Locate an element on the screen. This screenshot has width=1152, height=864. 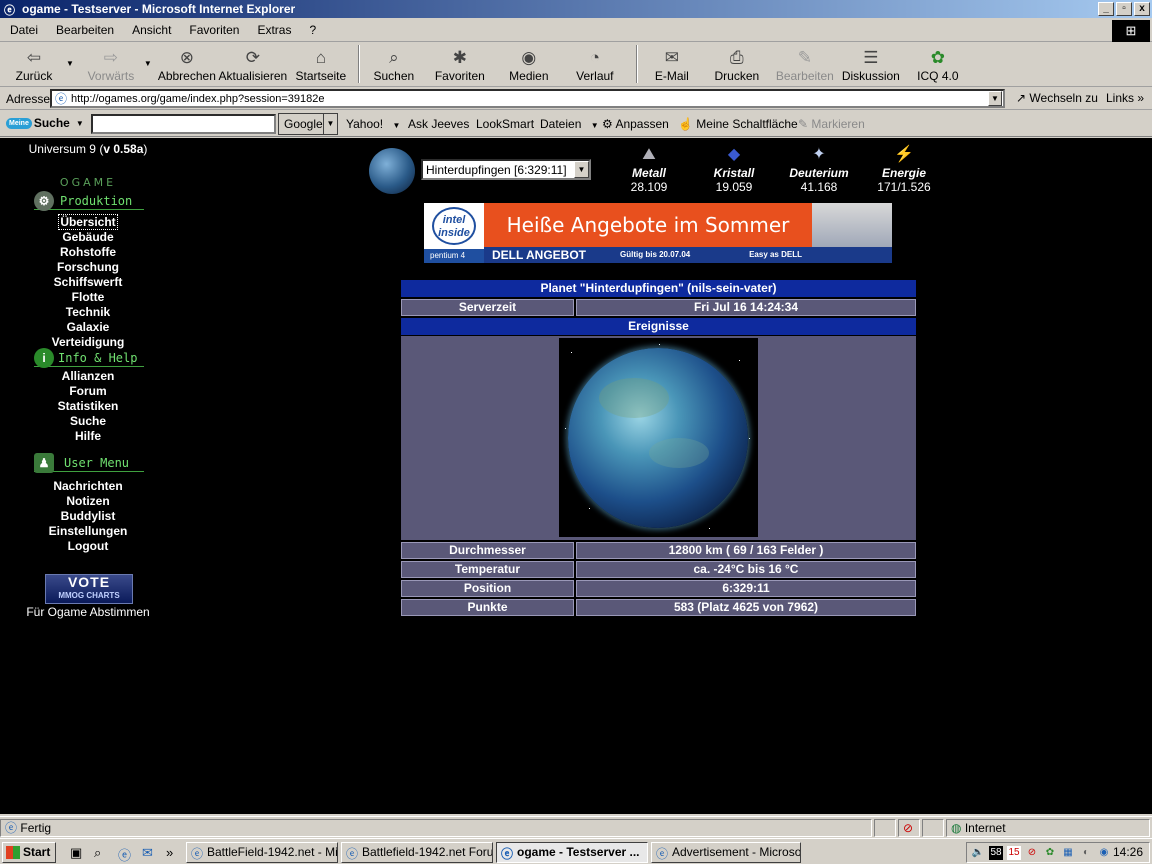
nav-defense: Verteidigung is located at coordinates (88, 342).